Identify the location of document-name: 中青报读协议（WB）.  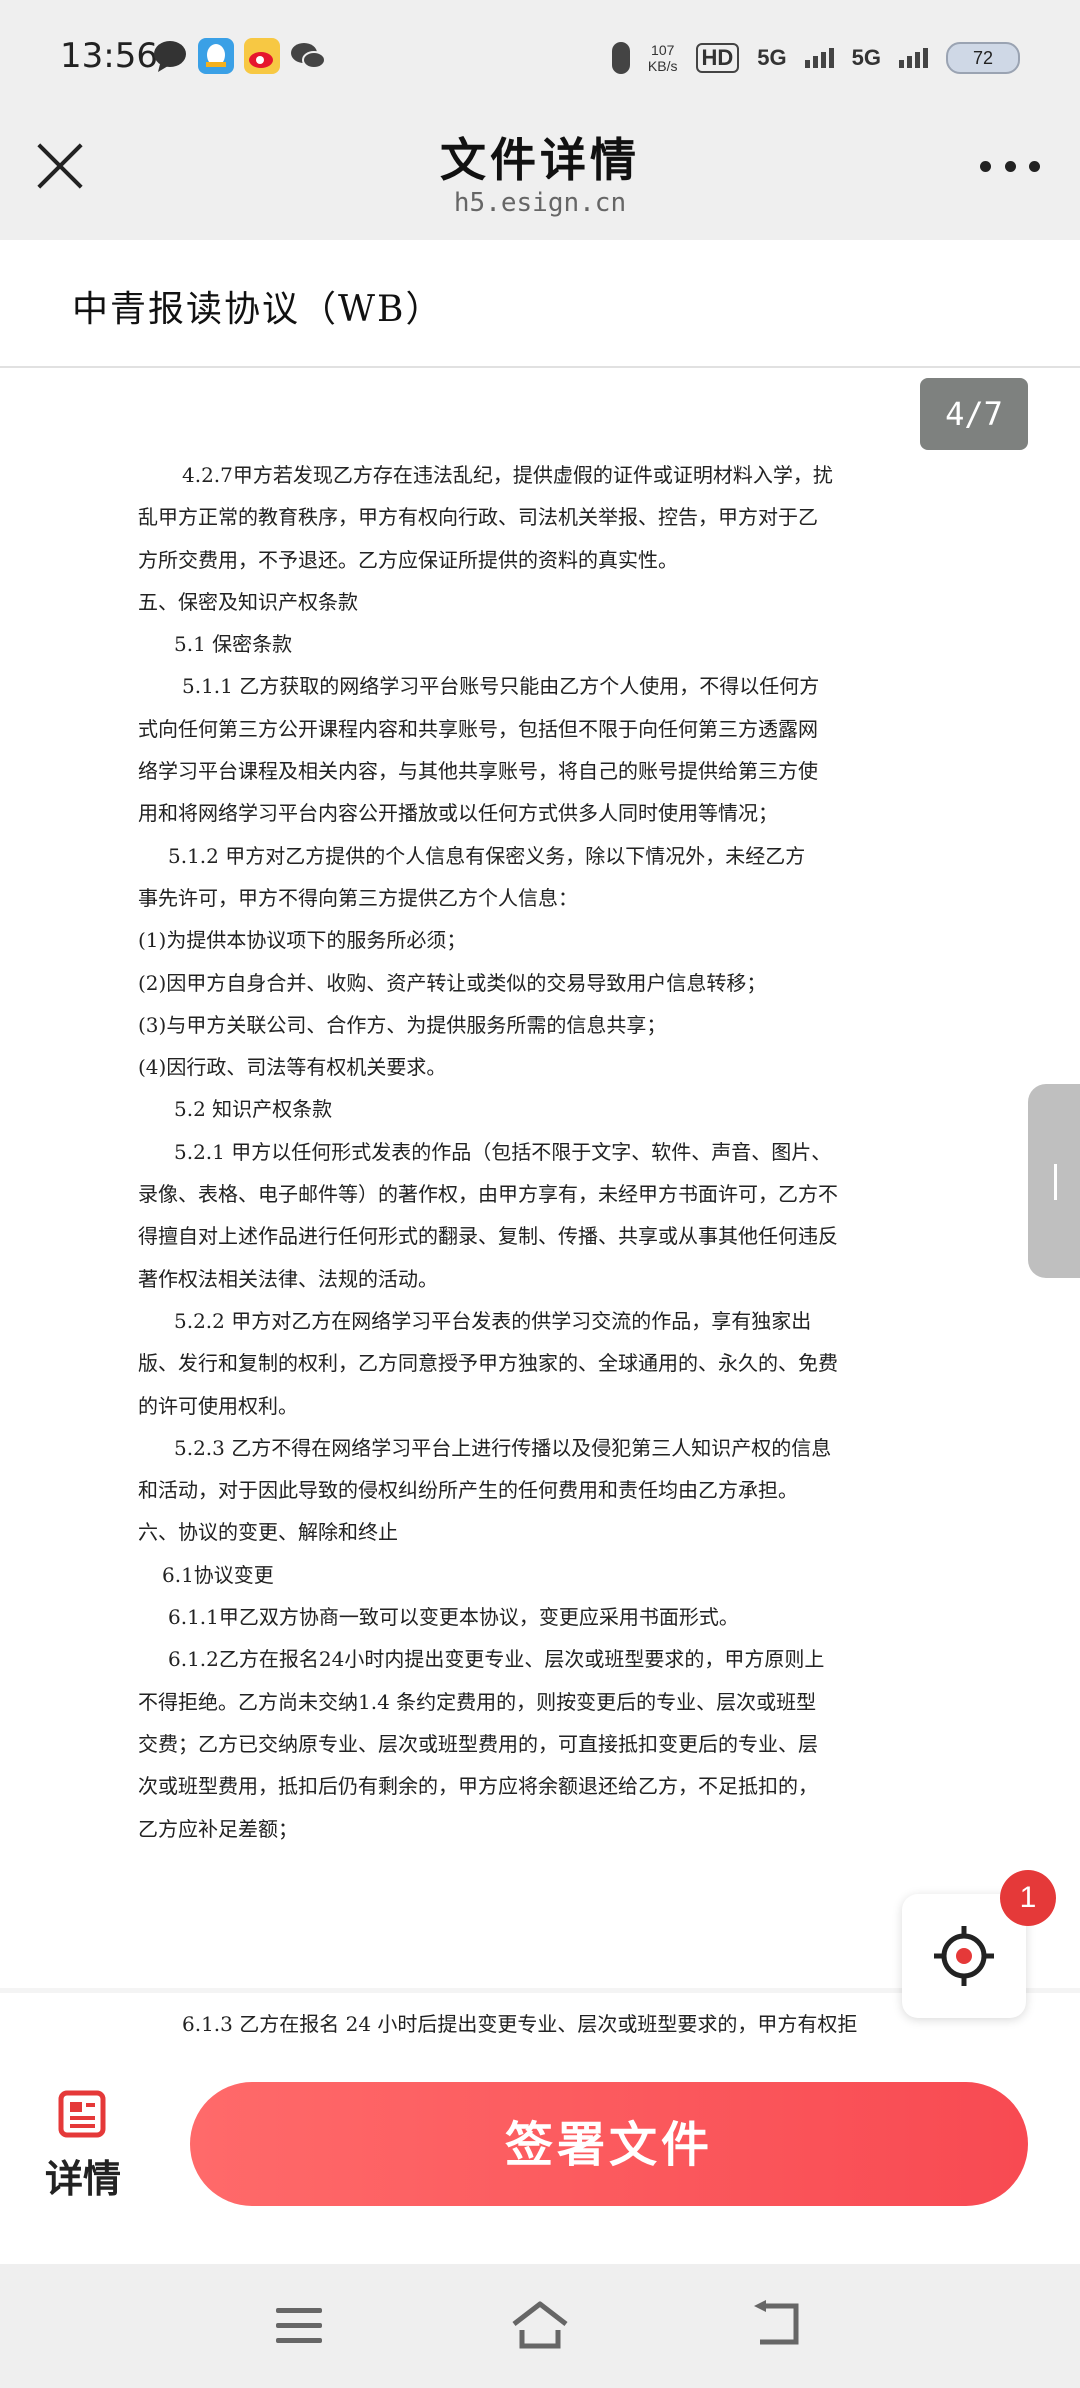
(258, 309).